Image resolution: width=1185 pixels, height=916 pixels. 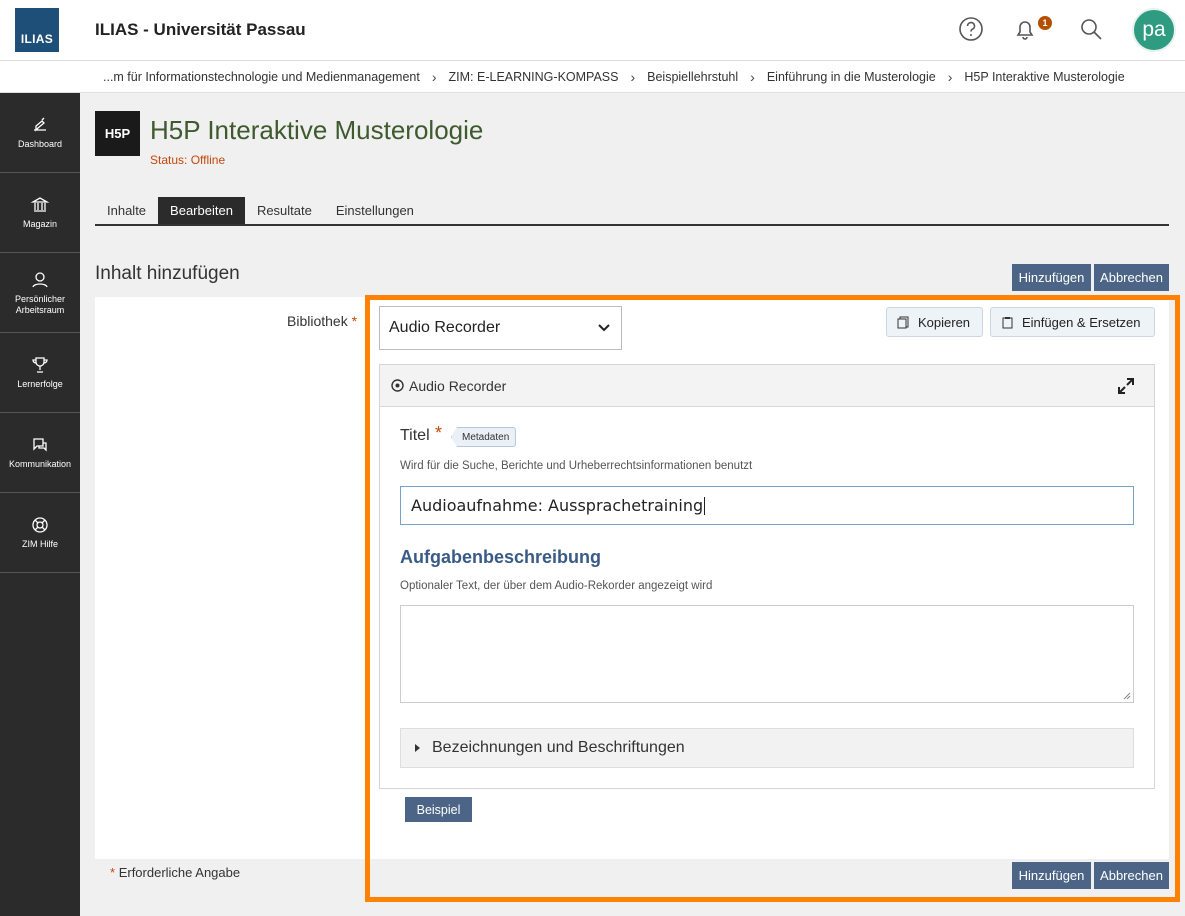 What do you see at coordinates (971, 29) in the screenshot?
I see `help-icon` at bounding box center [971, 29].